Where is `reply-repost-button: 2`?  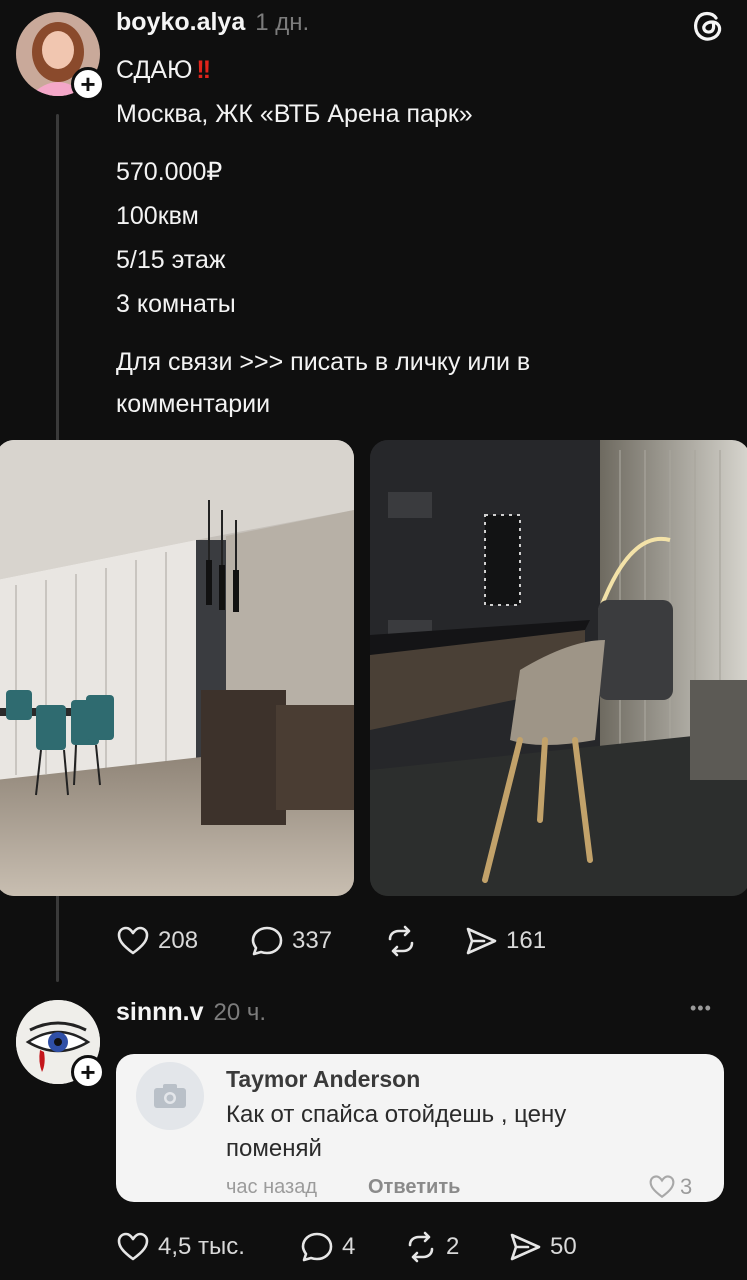 reply-repost-button: 2 is located at coordinates (431, 1247).